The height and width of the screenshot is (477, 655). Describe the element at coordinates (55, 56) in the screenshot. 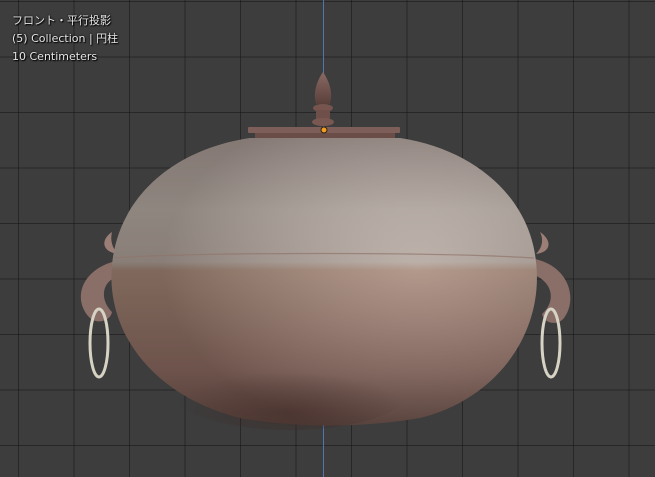

I see `scale-label: 10 Centimeters` at that location.